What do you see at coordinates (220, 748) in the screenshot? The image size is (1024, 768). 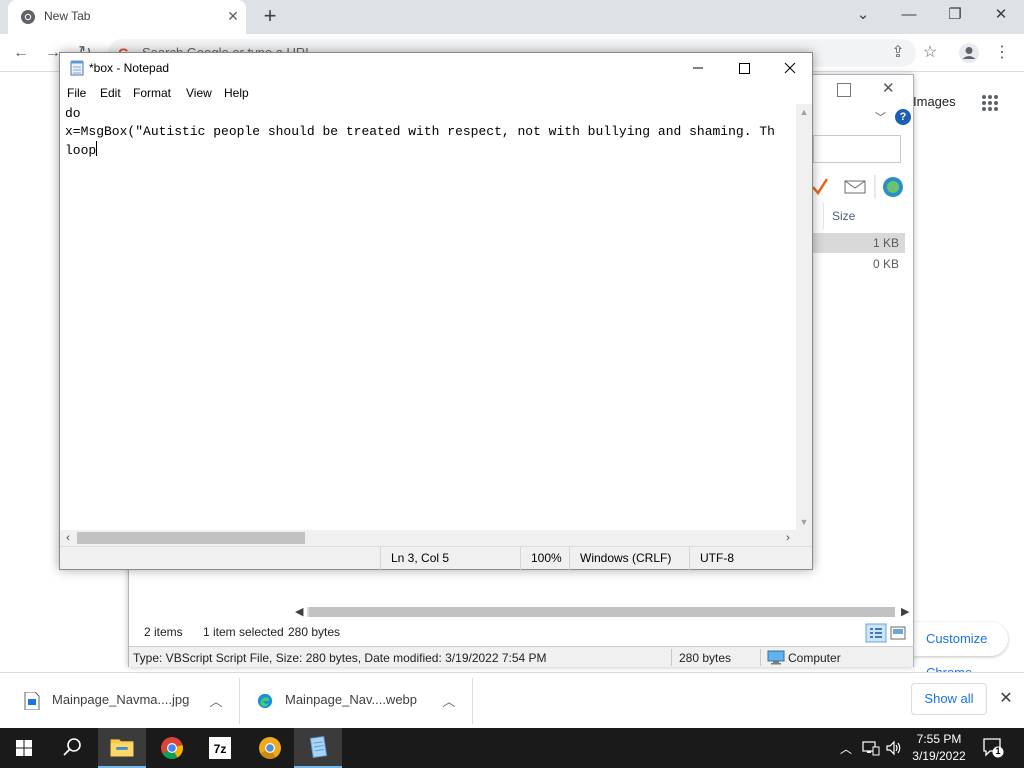 I see `7zip-icon: 7z` at bounding box center [220, 748].